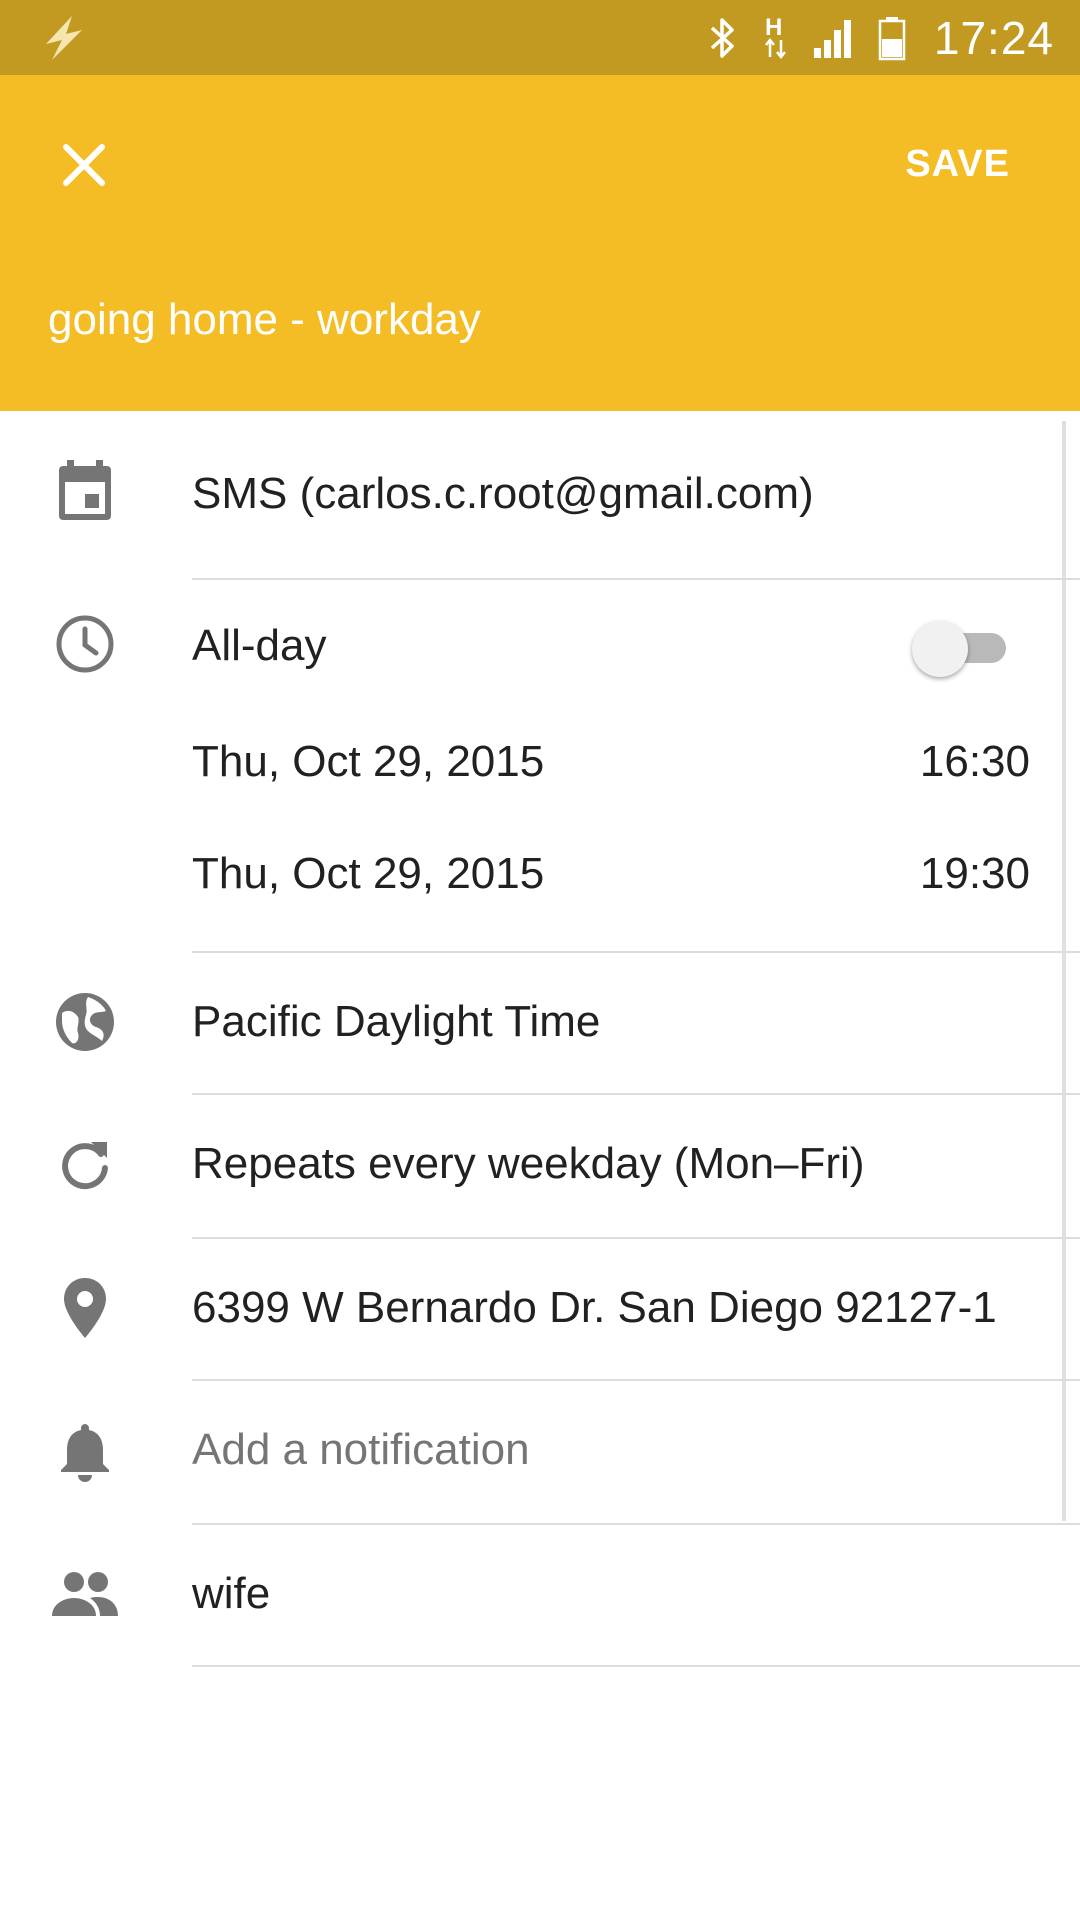 The image size is (1080, 1920). Describe the element at coordinates (85, 1452) in the screenshot. I see `bell-icon` at that location.